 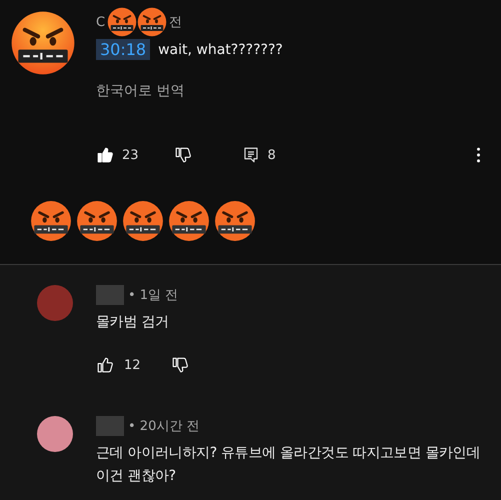 What do you see at coordinates (478, 155) in the screenshot?
I see `more-icon` at bounding box center [478, 155].